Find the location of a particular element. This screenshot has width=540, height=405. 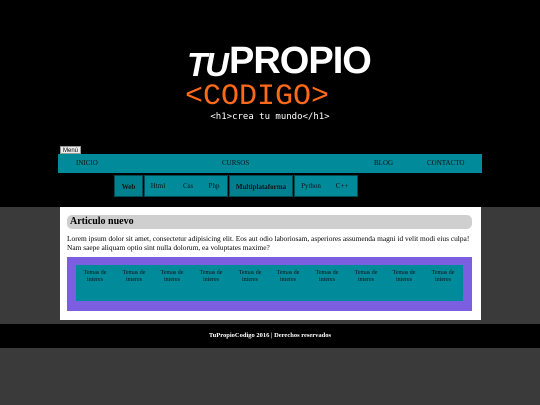

menu-toggle-button: Menú is located at coordinates (71, 150).